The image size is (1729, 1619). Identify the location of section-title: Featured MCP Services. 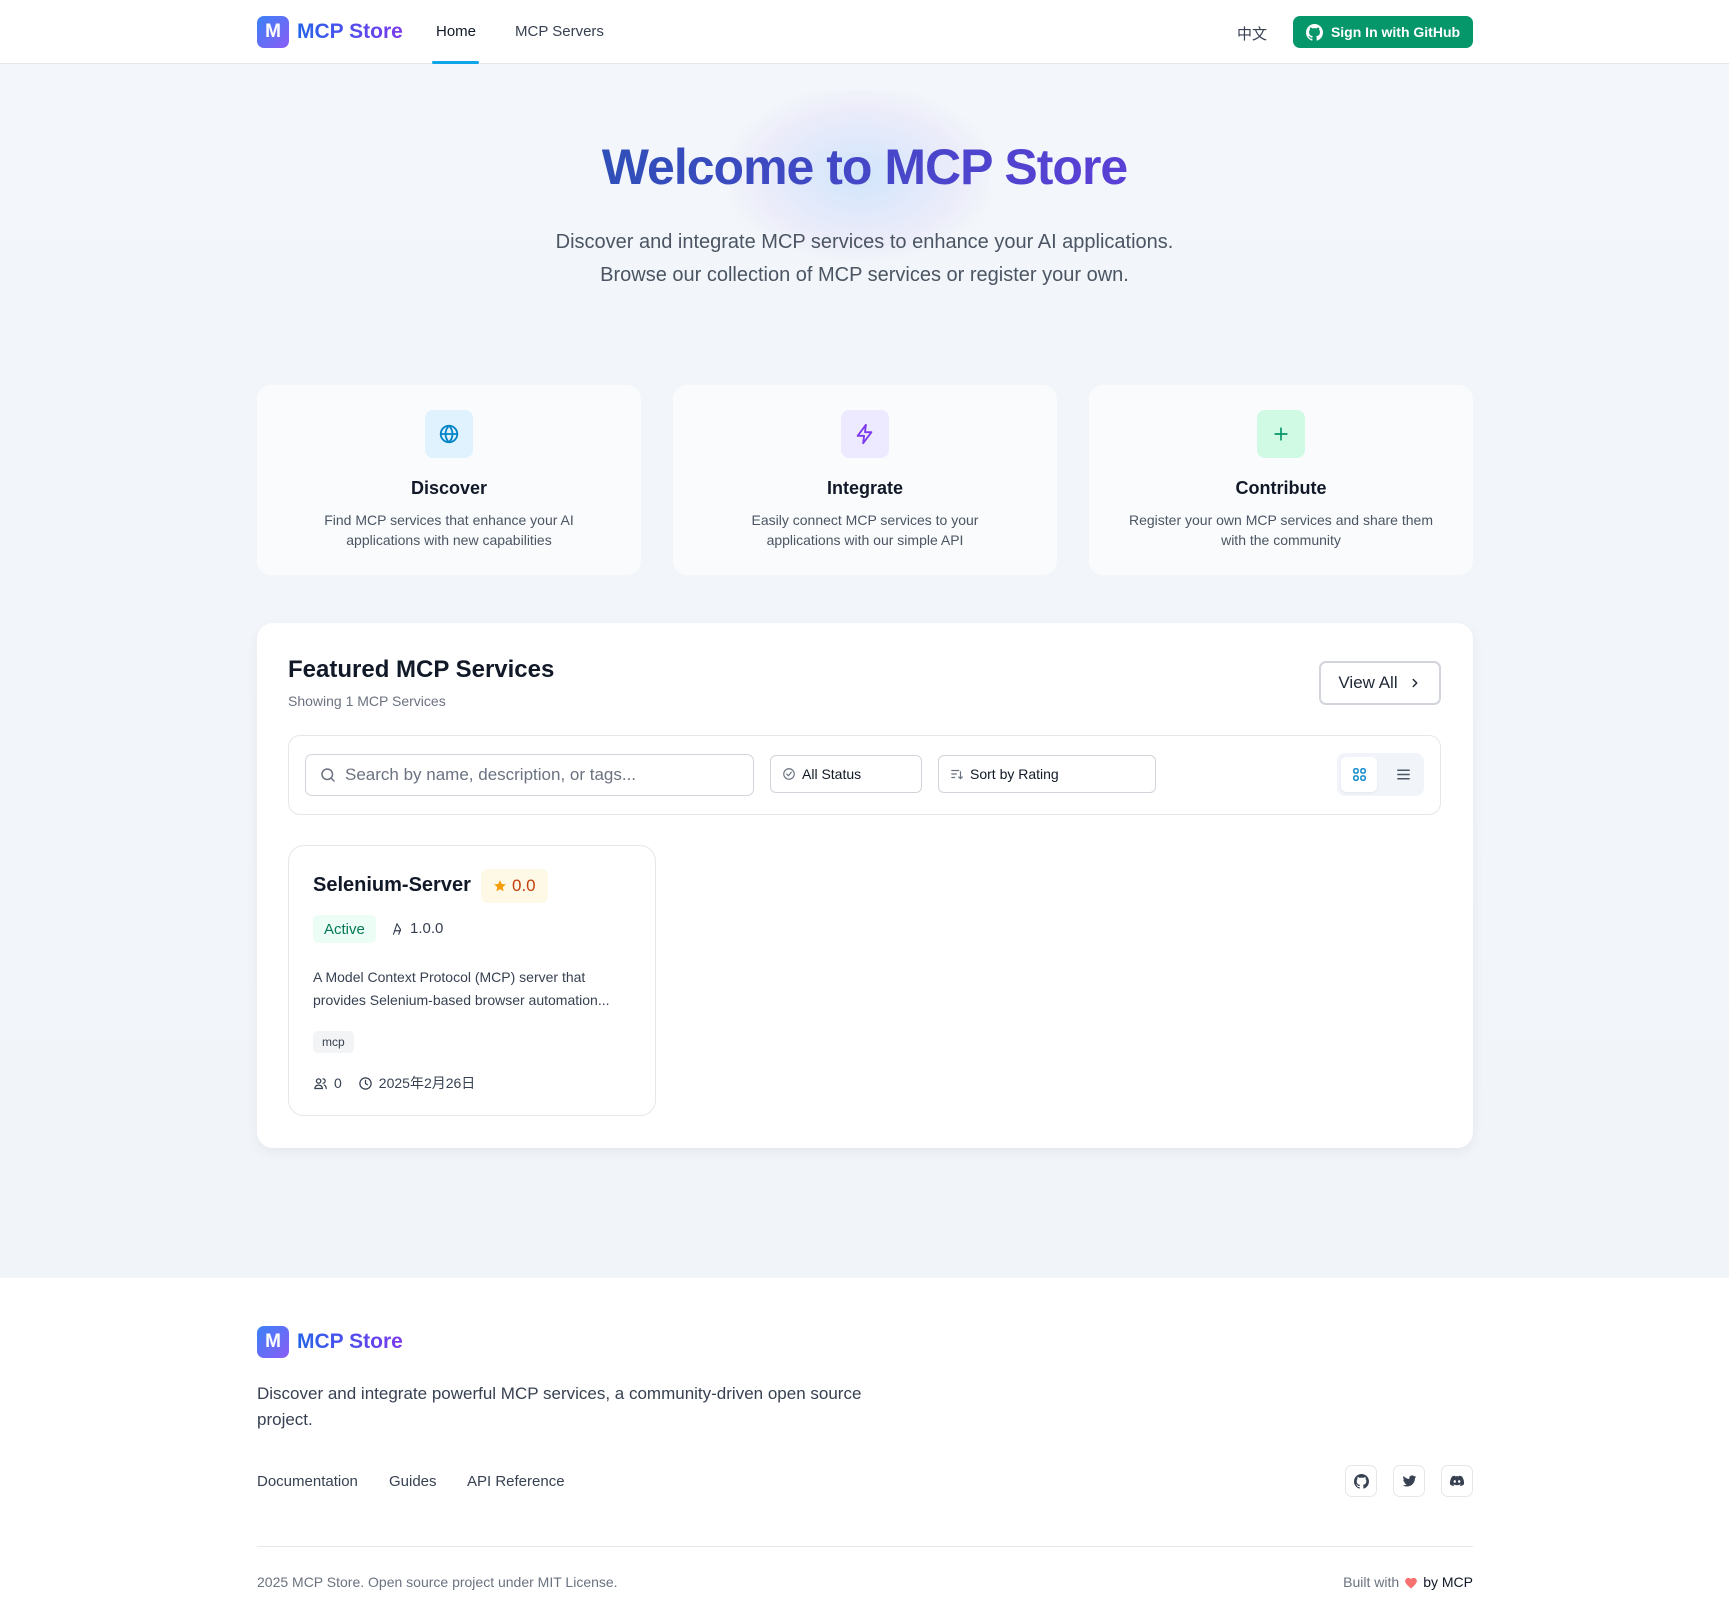
(421, 669).